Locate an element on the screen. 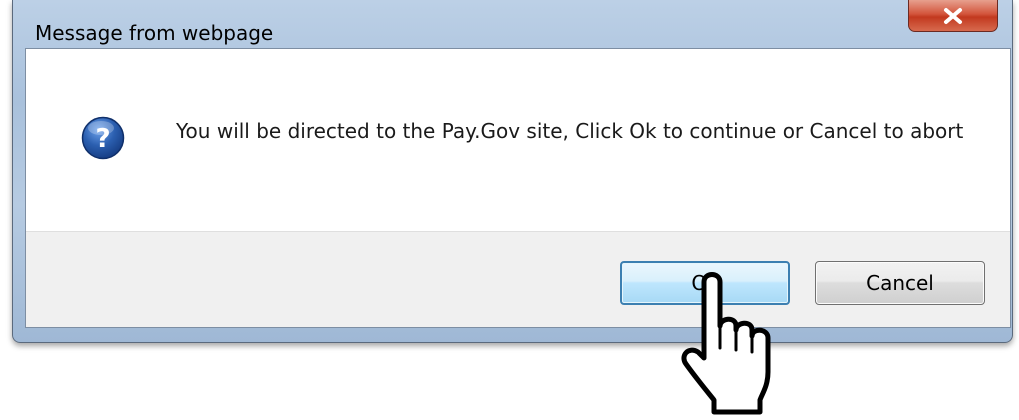  close-button is located at coordinates (953, 16).